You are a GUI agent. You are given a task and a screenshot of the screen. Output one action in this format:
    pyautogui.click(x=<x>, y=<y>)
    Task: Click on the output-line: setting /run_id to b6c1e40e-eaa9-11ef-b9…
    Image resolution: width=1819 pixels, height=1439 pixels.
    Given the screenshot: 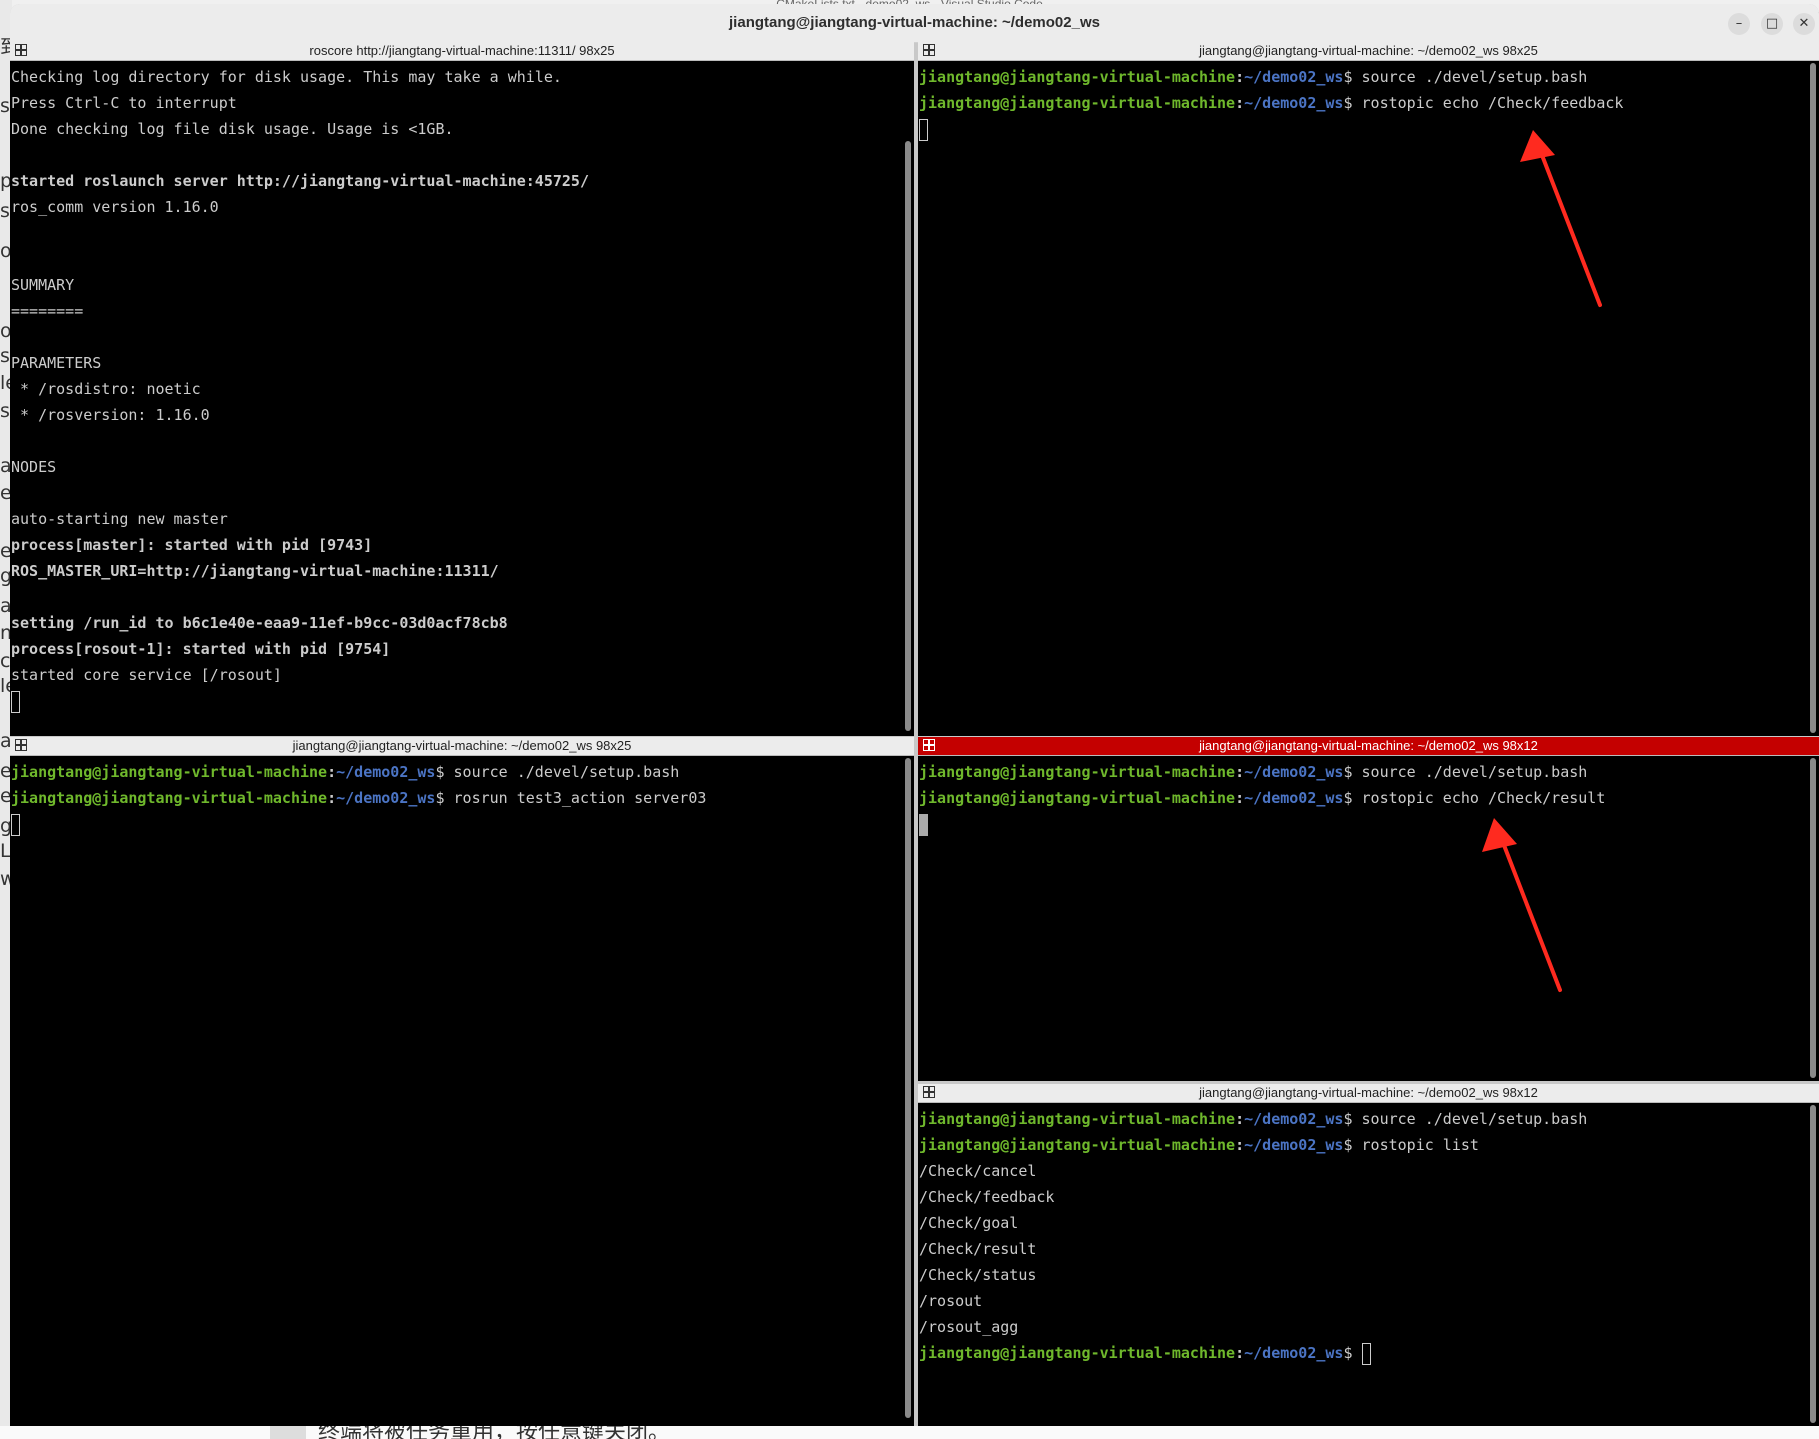 What is the action you would take?
    pyautogui.click(x=259, y=623)
    